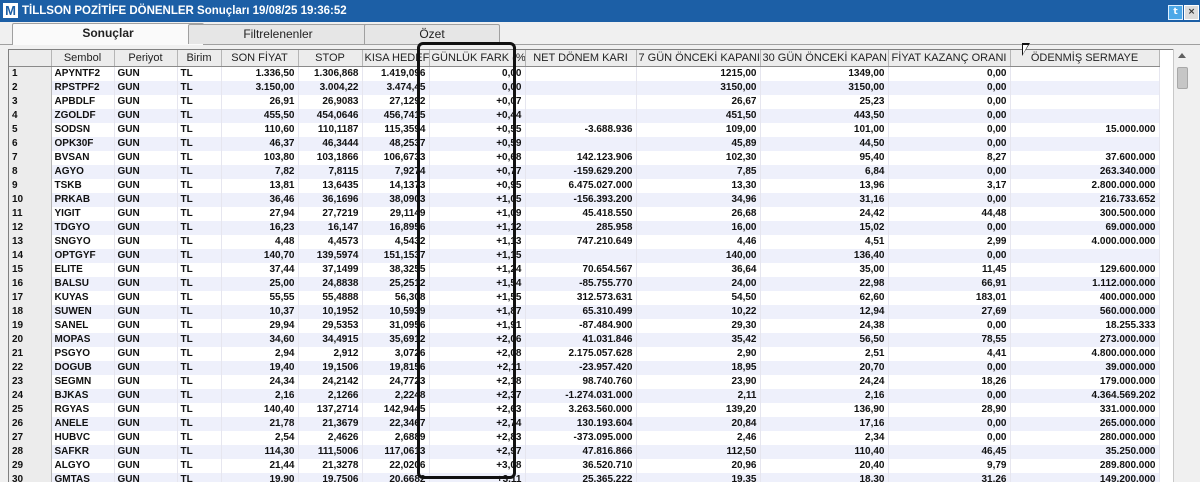 Image resolution: width=1200 pixels, height=482 pixels. Describe the element at coordinates (30, 58) in the screenshot. I see `column-header-row-number` at that location.